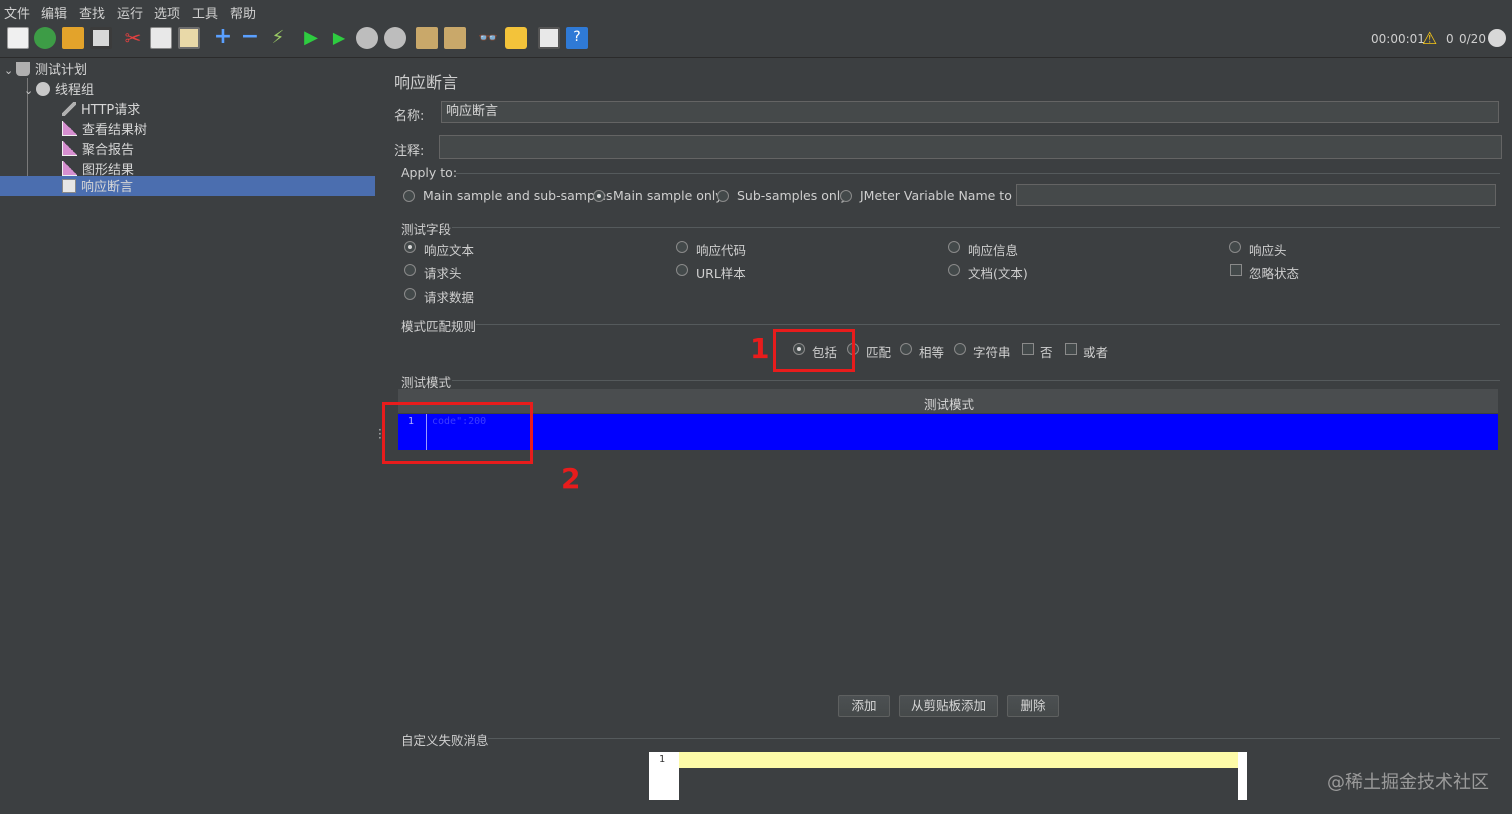 This screenshot has height=814, width=1512. Describe the element at coordinates (439, 326) in the screenshot. I see `pattern-rules-label: 模式匹配规则` at that location.